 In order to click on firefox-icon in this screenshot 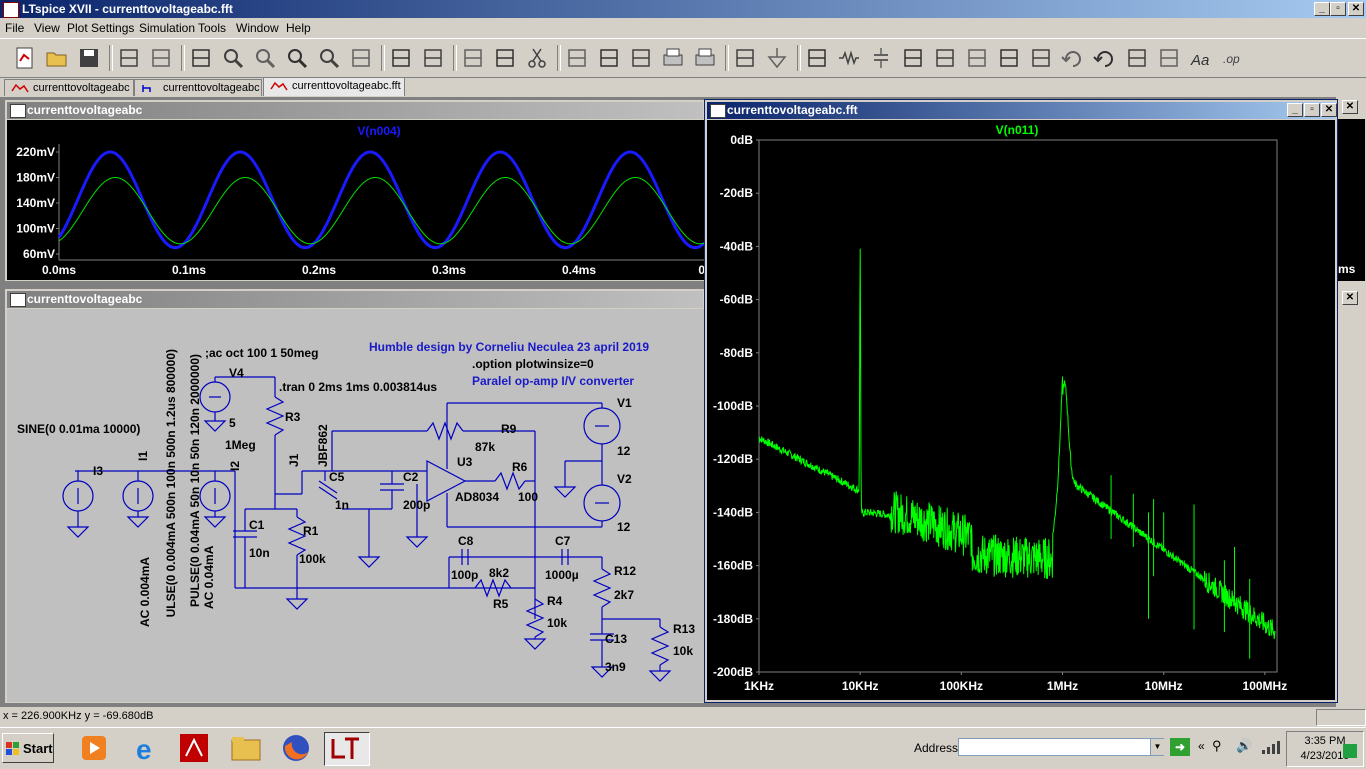, I will do `click(296, 748)`.